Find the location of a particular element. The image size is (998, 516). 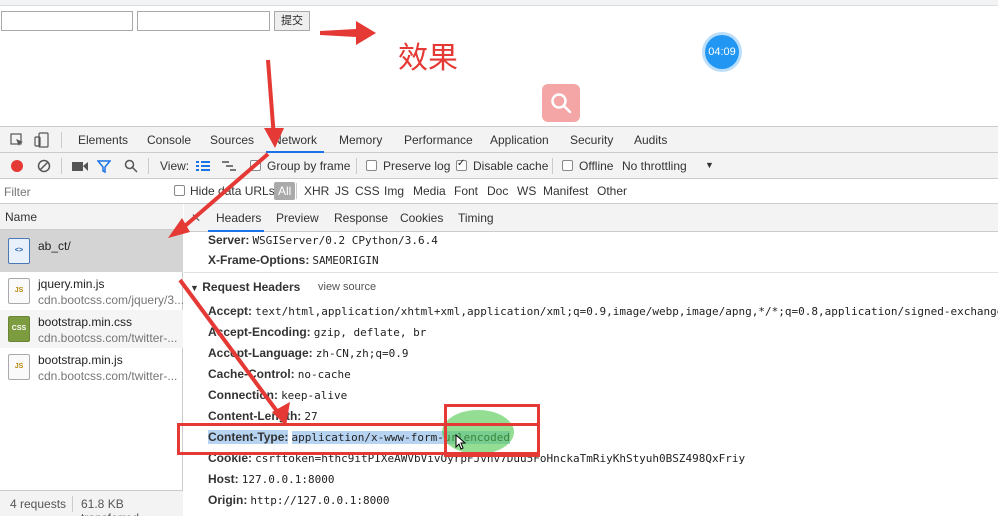

triangle-down-icon: ▼ is located at coordinates (194, 288).